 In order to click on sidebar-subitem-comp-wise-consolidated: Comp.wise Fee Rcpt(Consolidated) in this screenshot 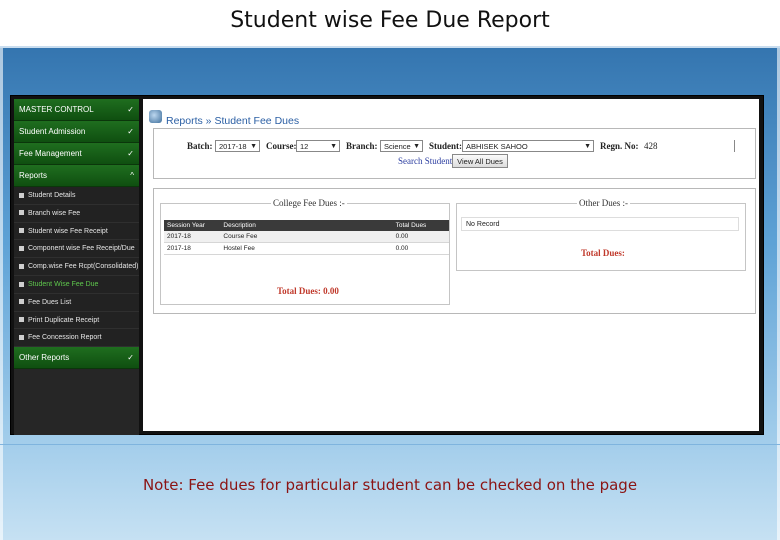, I will do `click(76, 267)`.